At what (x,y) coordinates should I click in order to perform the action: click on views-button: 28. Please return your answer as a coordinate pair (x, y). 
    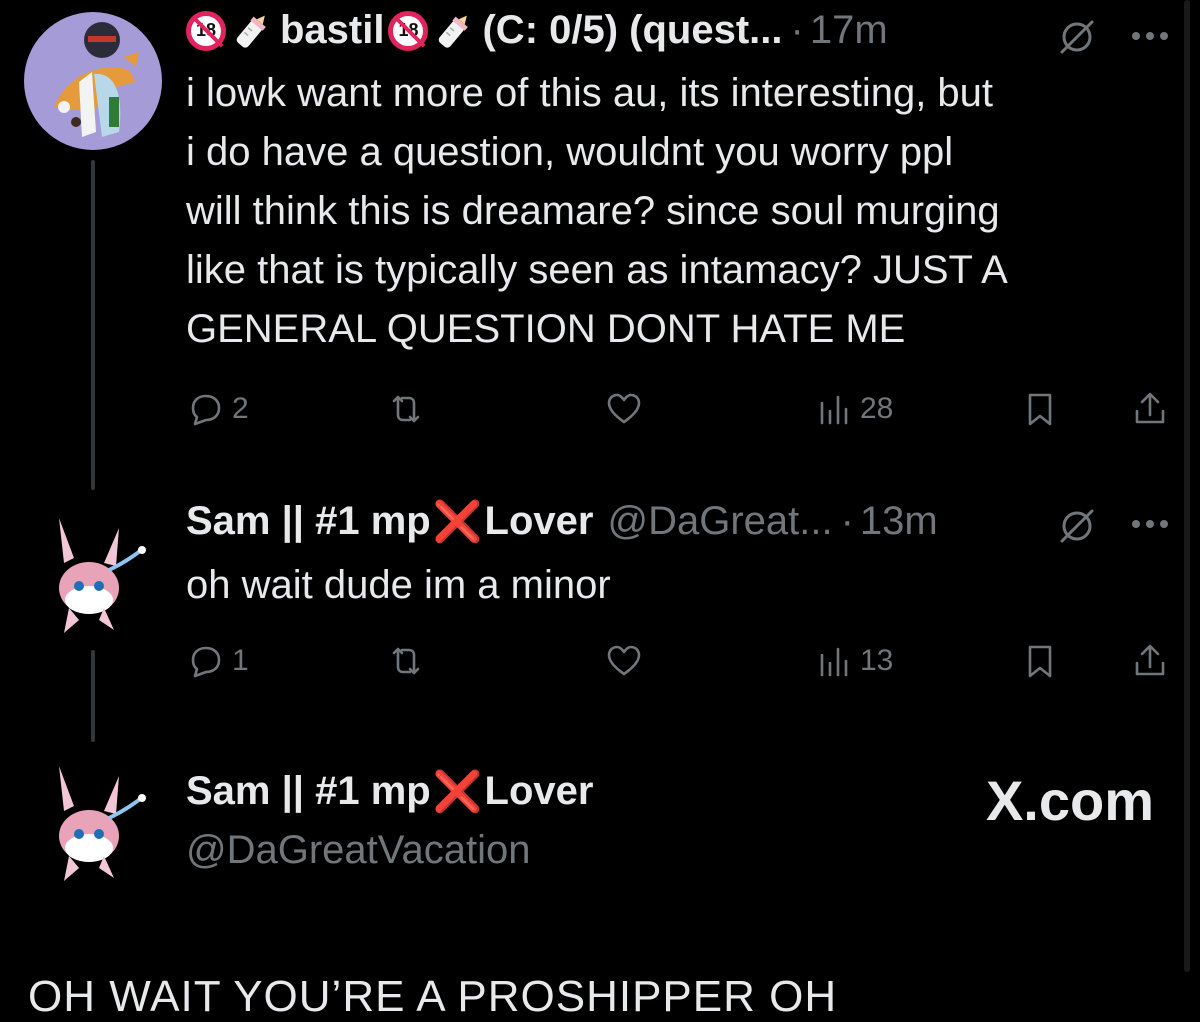
    Looking at the image, I should click on (853, 409).